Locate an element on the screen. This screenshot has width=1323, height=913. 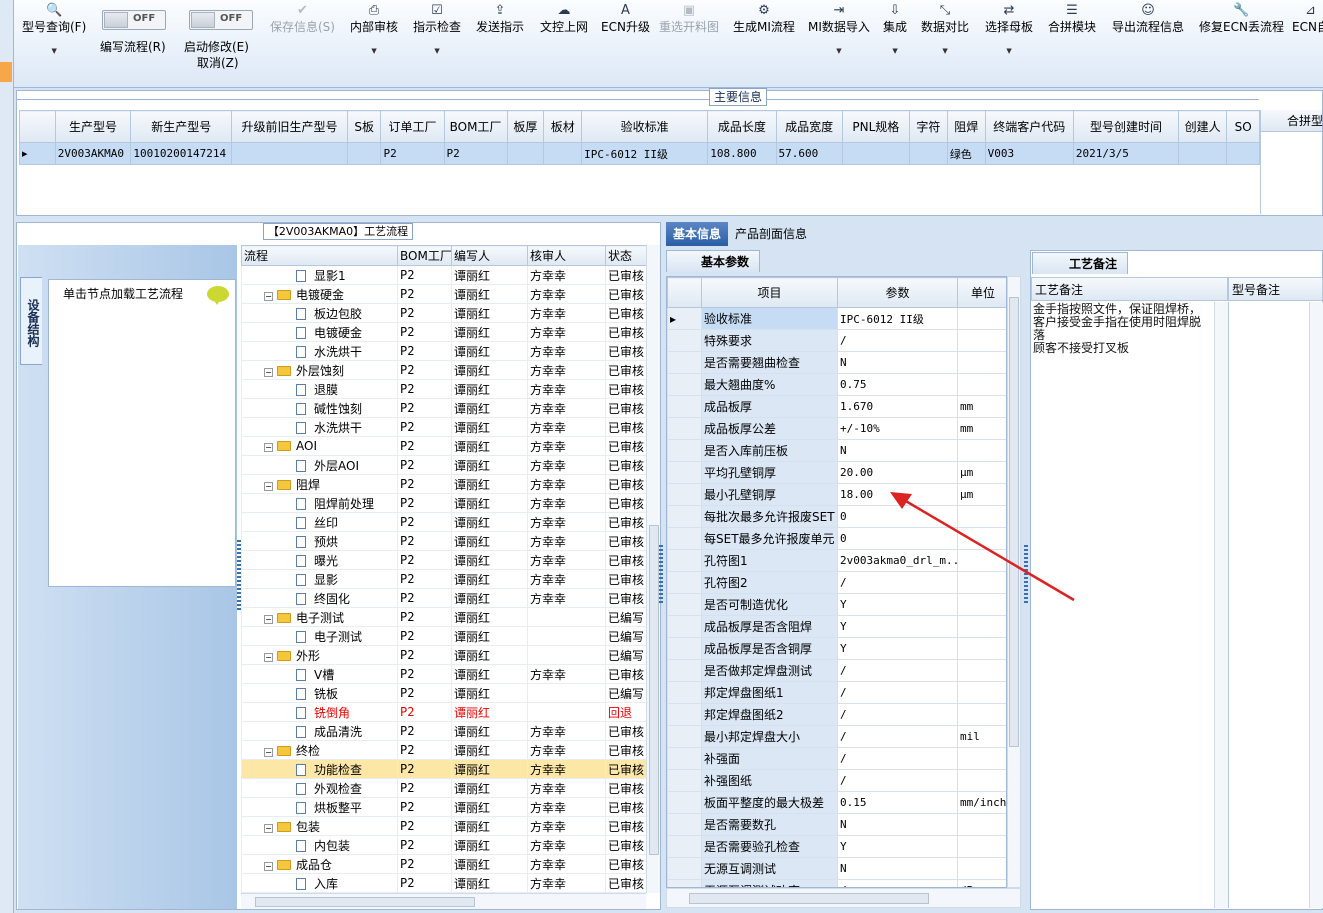
tree-col-header: 状态 is located at coordinates (625, 255).